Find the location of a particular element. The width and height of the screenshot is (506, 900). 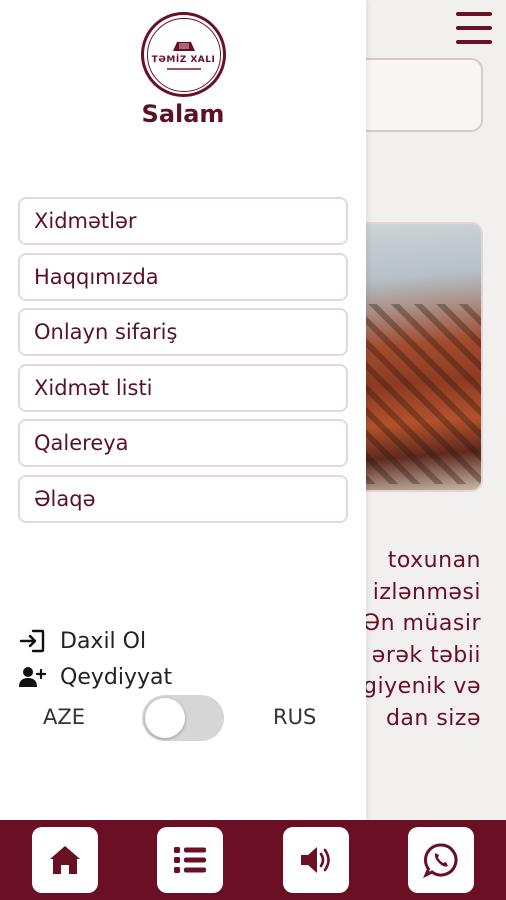

home-button is located at coordinates (65, 860).